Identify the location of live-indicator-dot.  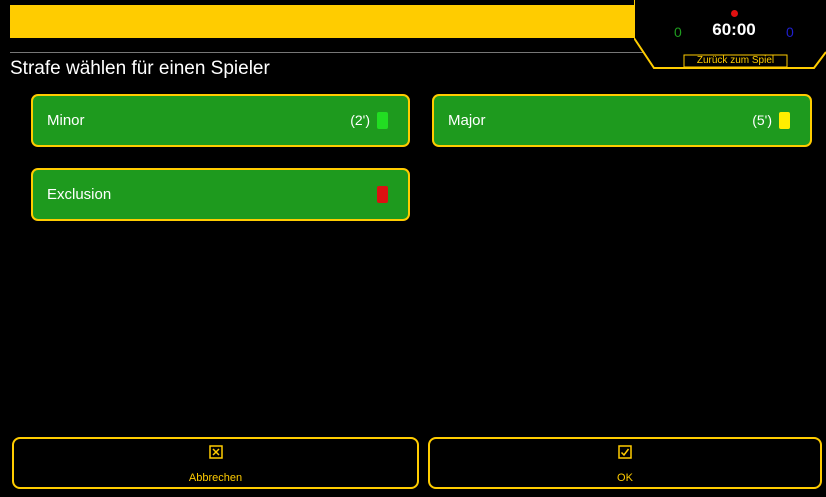
(734, 13).